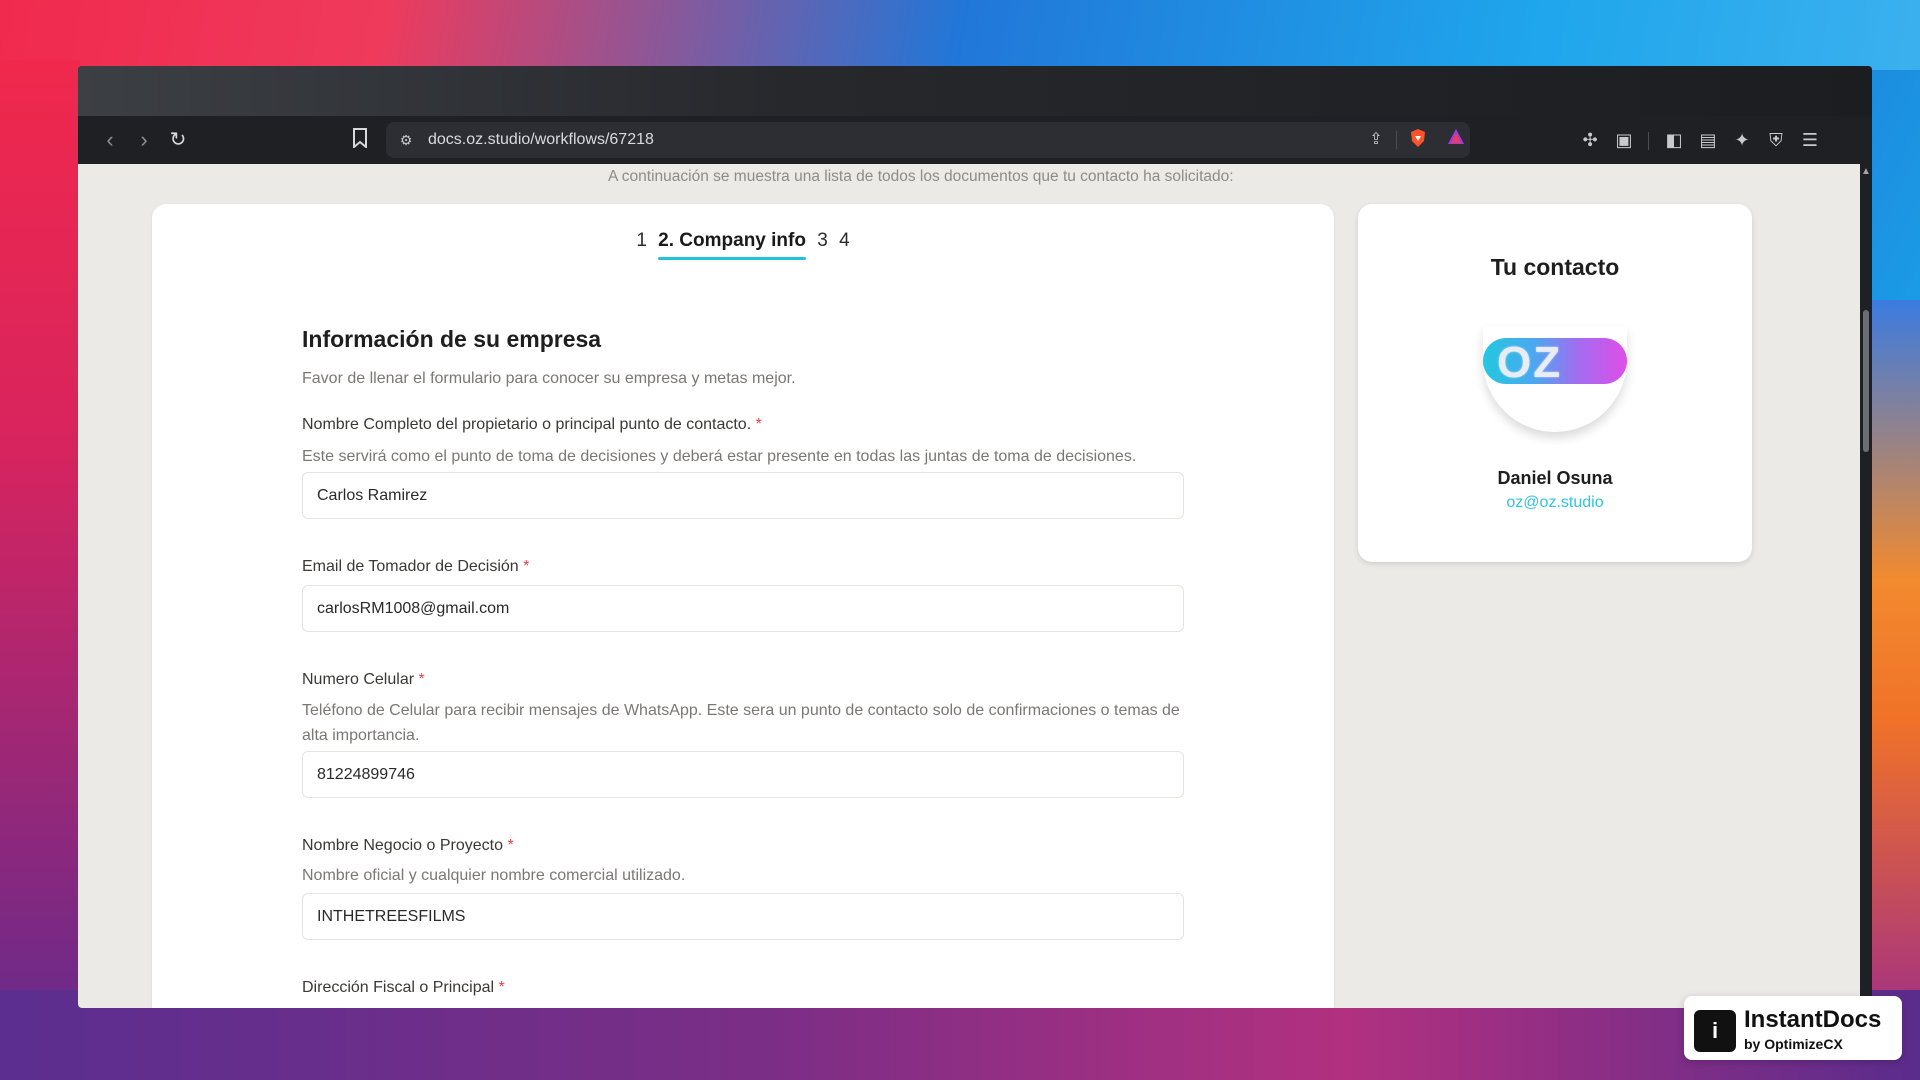 This screenshot has height=1080, width=1920. I want to click on phone-label-text: Numero Celular, so click(358, 679).